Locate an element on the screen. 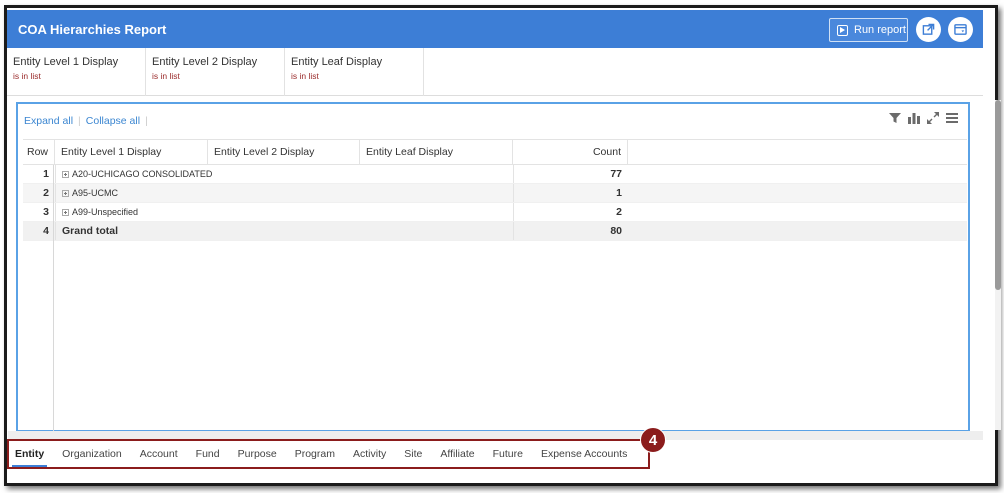 Image resolution: width=1004 pixels, height=493 pixels. tab-site: Site is located at coordinates (413, 454).